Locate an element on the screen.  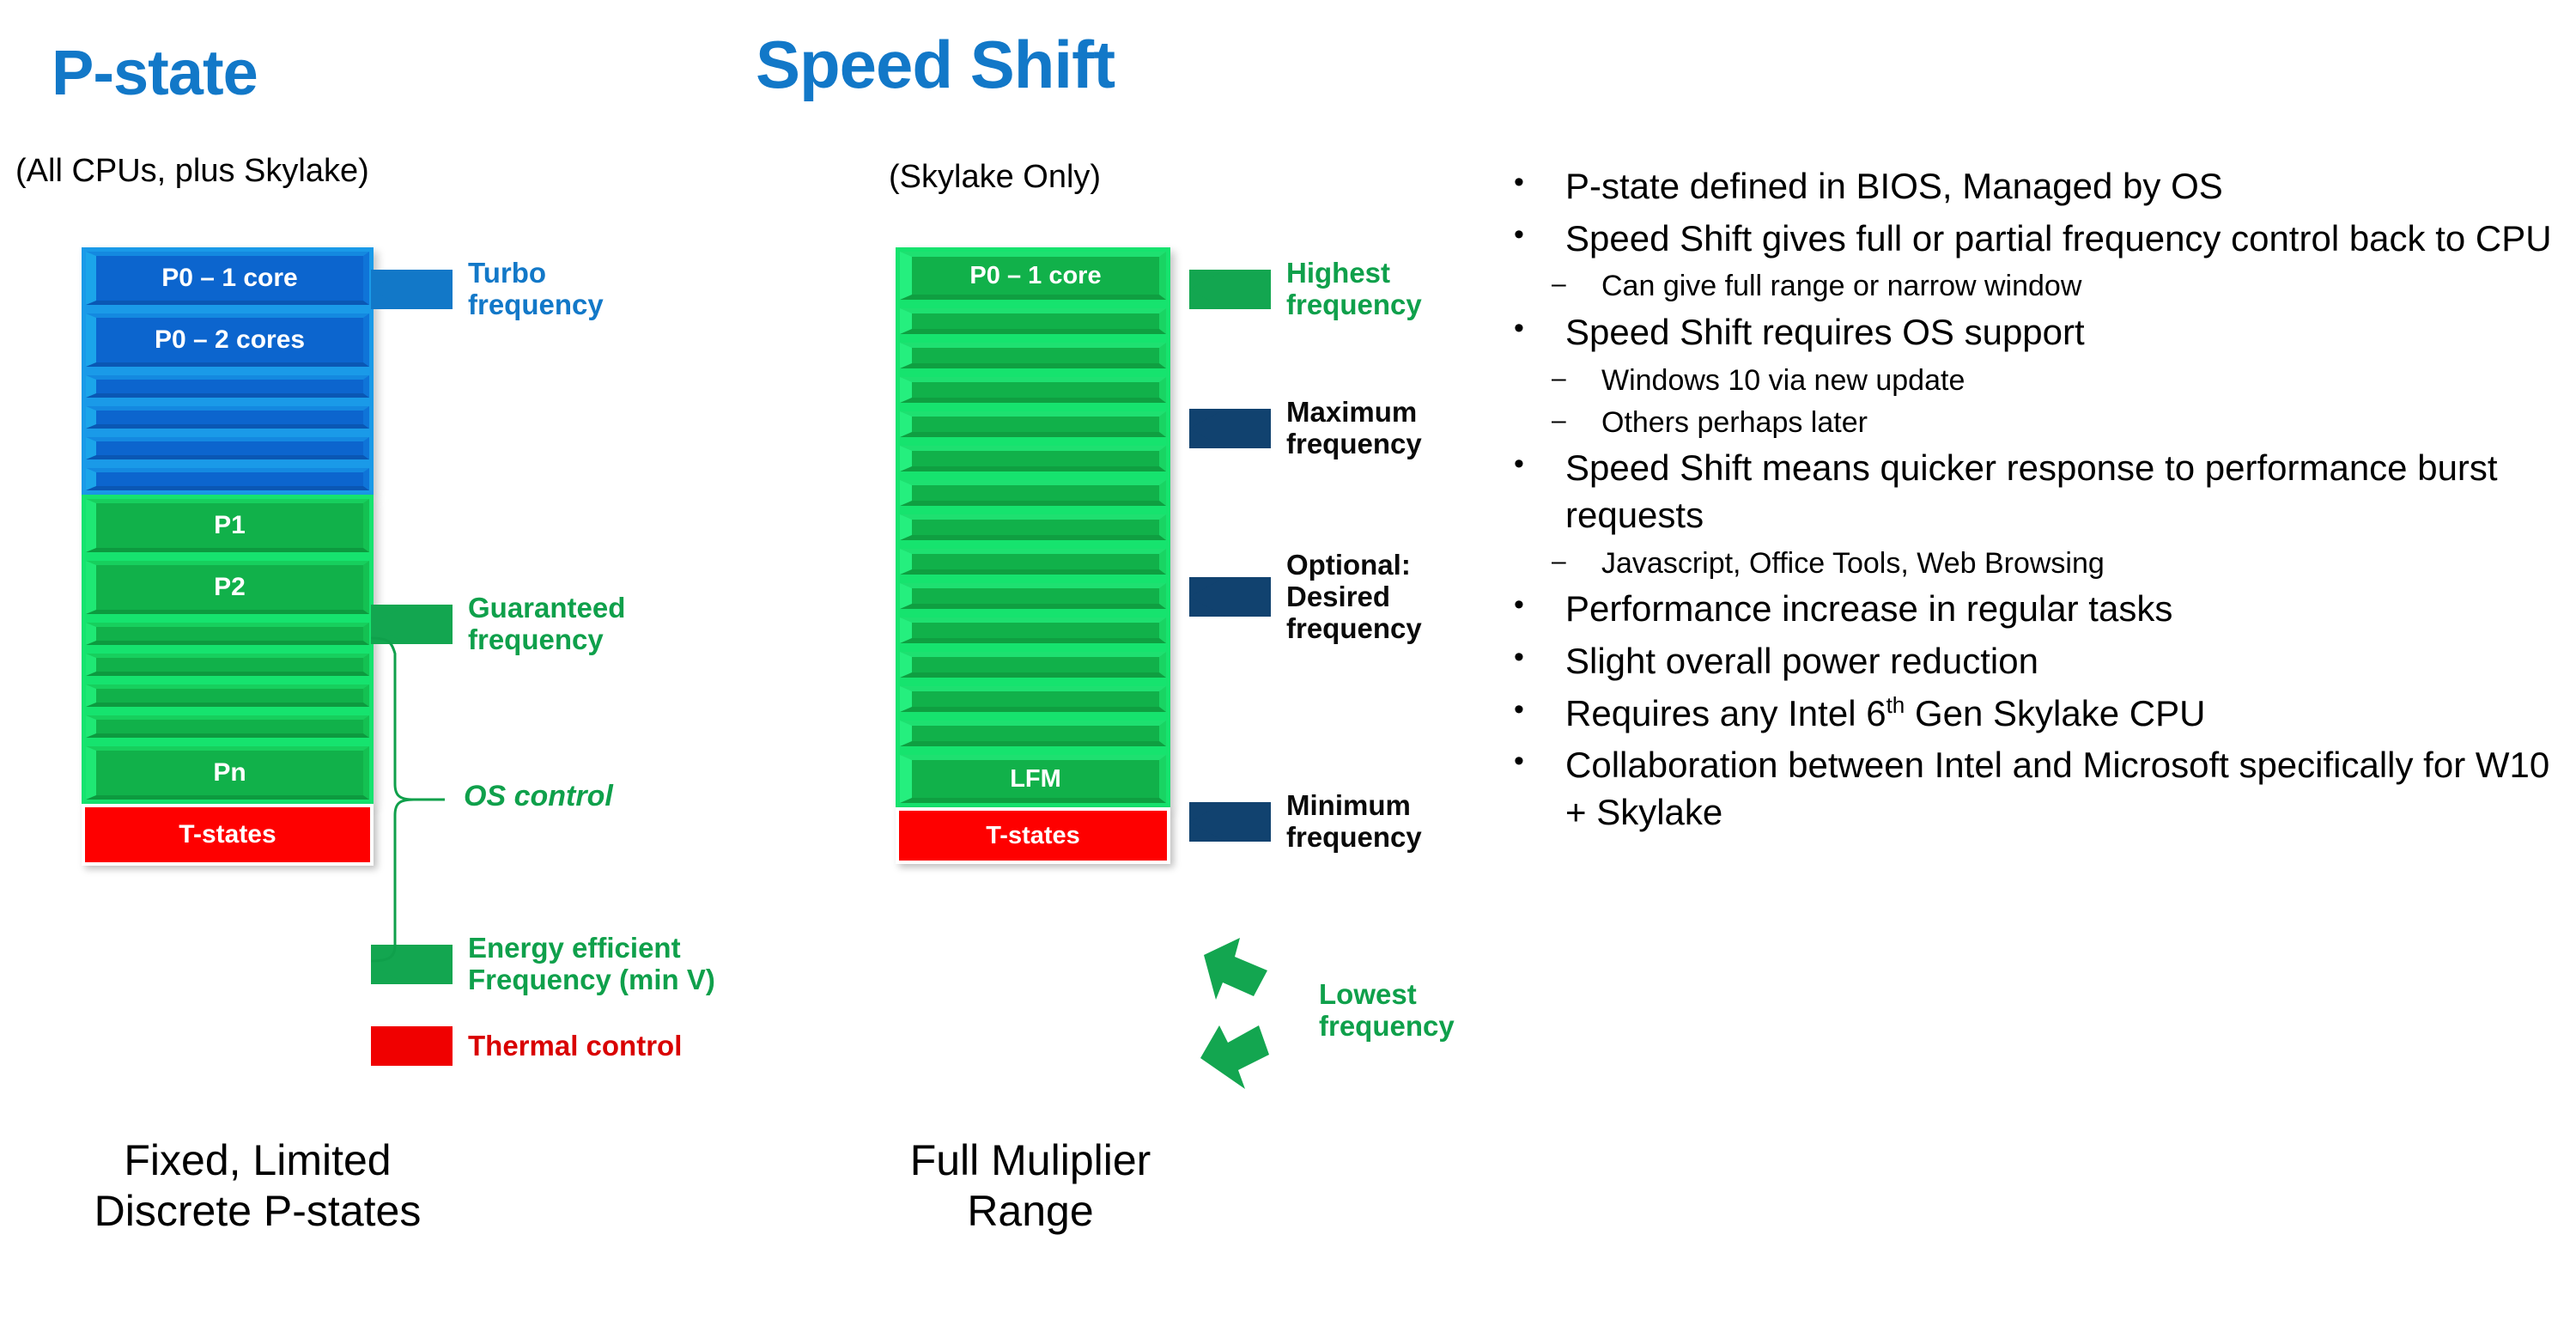
pstate-stack: P0 – 1 core P0 – 2 cores P1 P2 Pn T-states is located at coordinates (228, 556).